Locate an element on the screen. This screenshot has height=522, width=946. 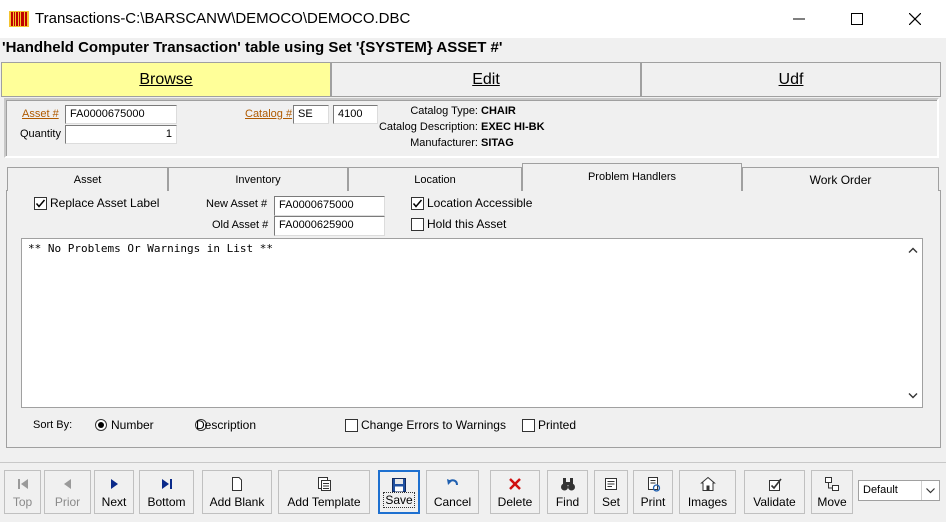
floppy-icon is located at coordinates (399, 485).